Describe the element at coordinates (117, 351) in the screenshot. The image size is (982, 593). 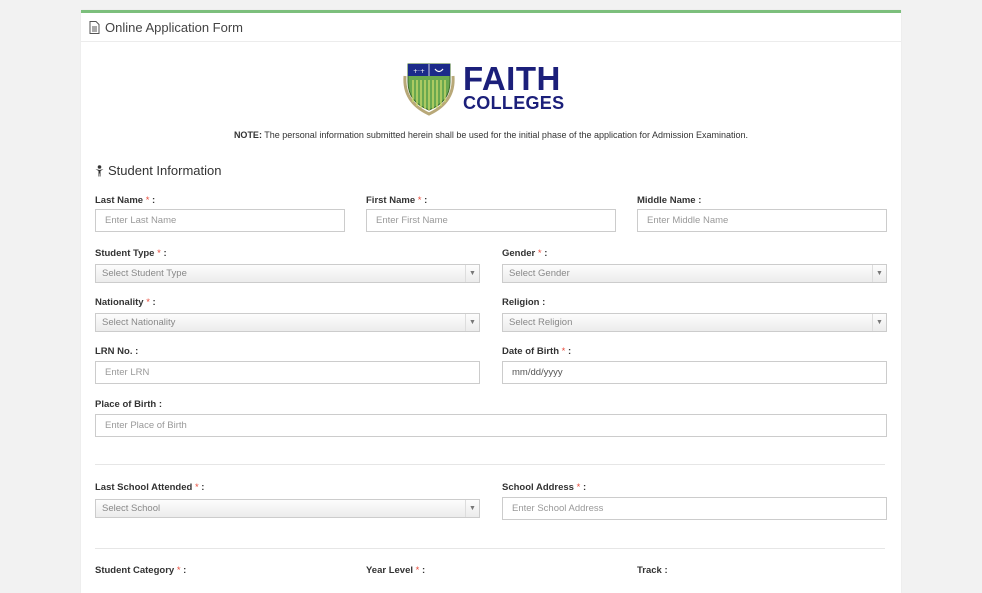
I see `lrn-label: LRN No. :` at that location.